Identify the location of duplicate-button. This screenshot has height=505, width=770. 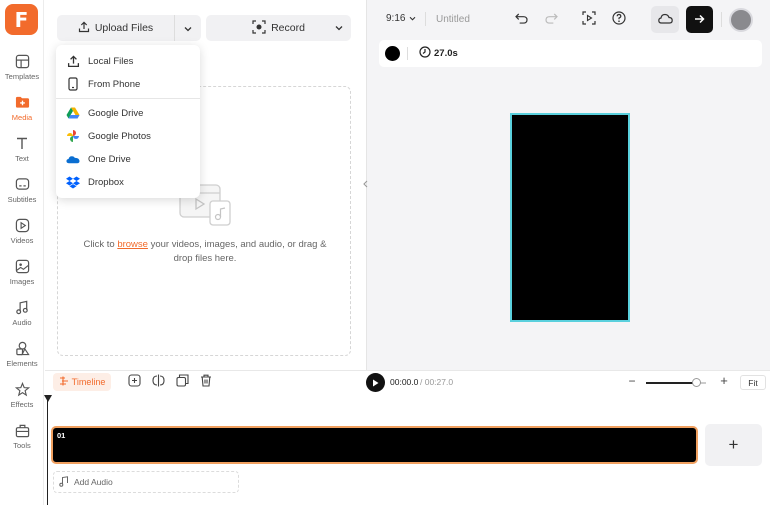
(182, 383).